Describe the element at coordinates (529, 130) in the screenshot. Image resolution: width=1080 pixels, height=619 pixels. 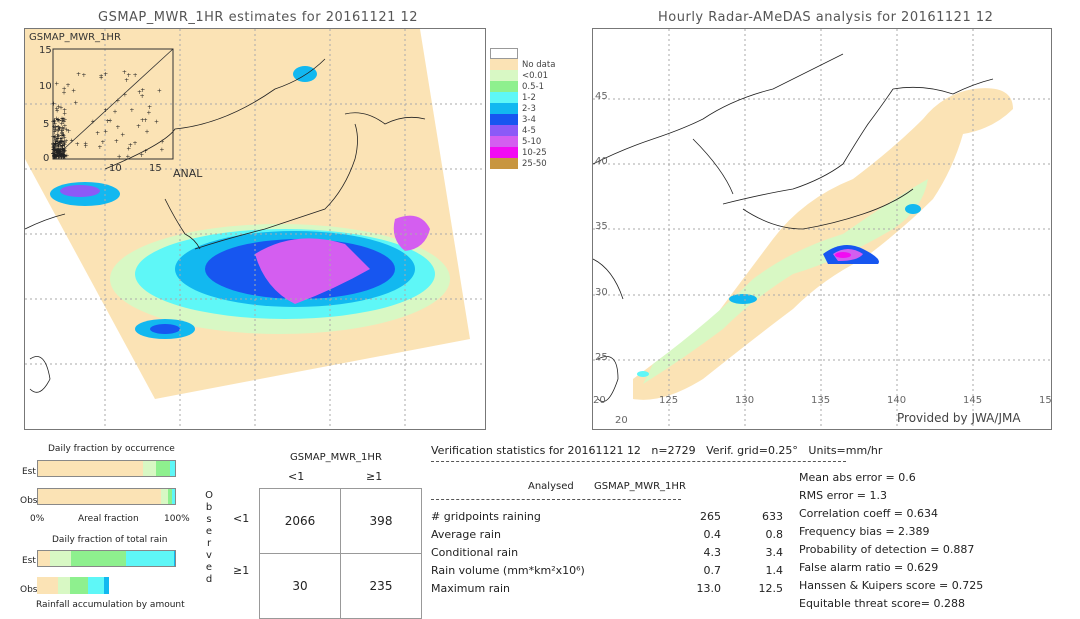
I see `legend-label: 4-5` at that location.